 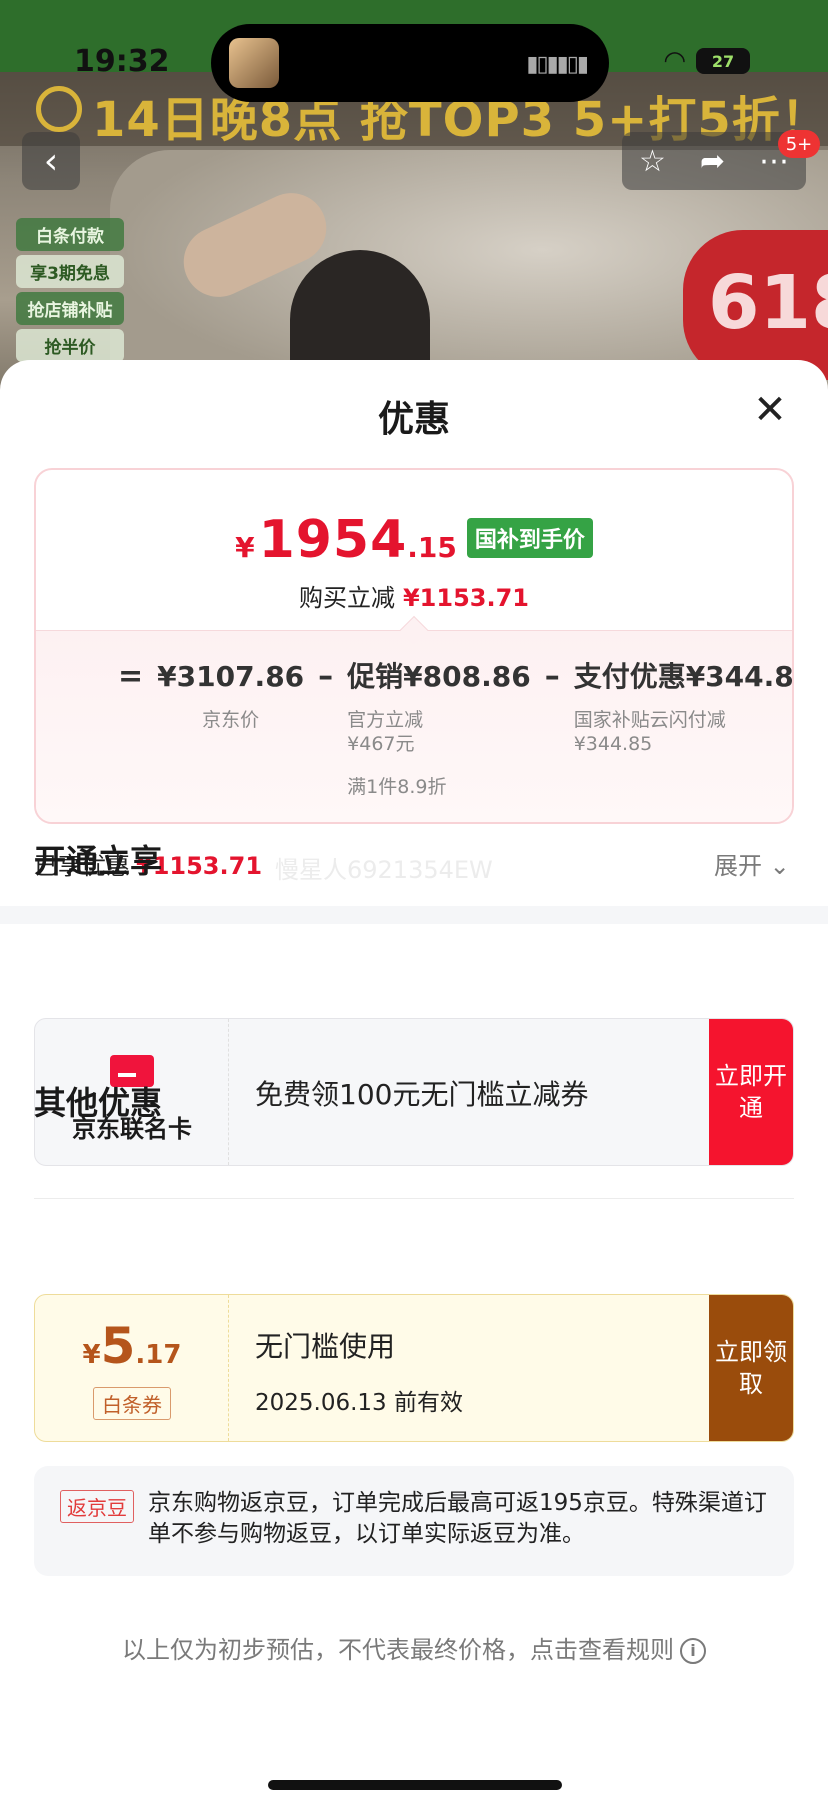 I want to click on promo-term: 促销¥808.86 官方立减 ¥467元 满1件8.9折, so click(x=439, y=728).